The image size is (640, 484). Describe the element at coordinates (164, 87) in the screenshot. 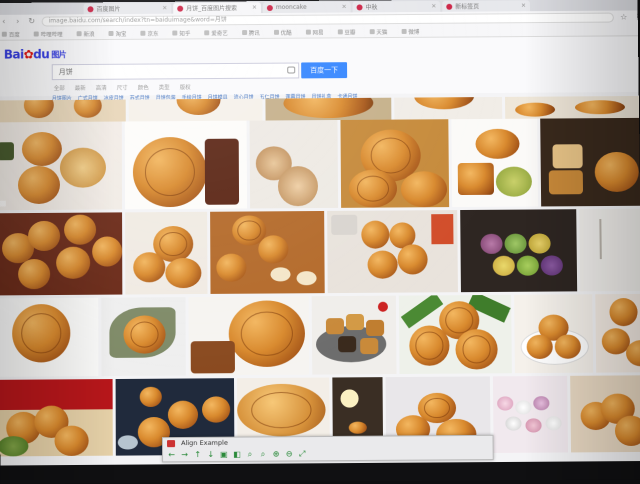

I see `filter-item: 类型` at that location.